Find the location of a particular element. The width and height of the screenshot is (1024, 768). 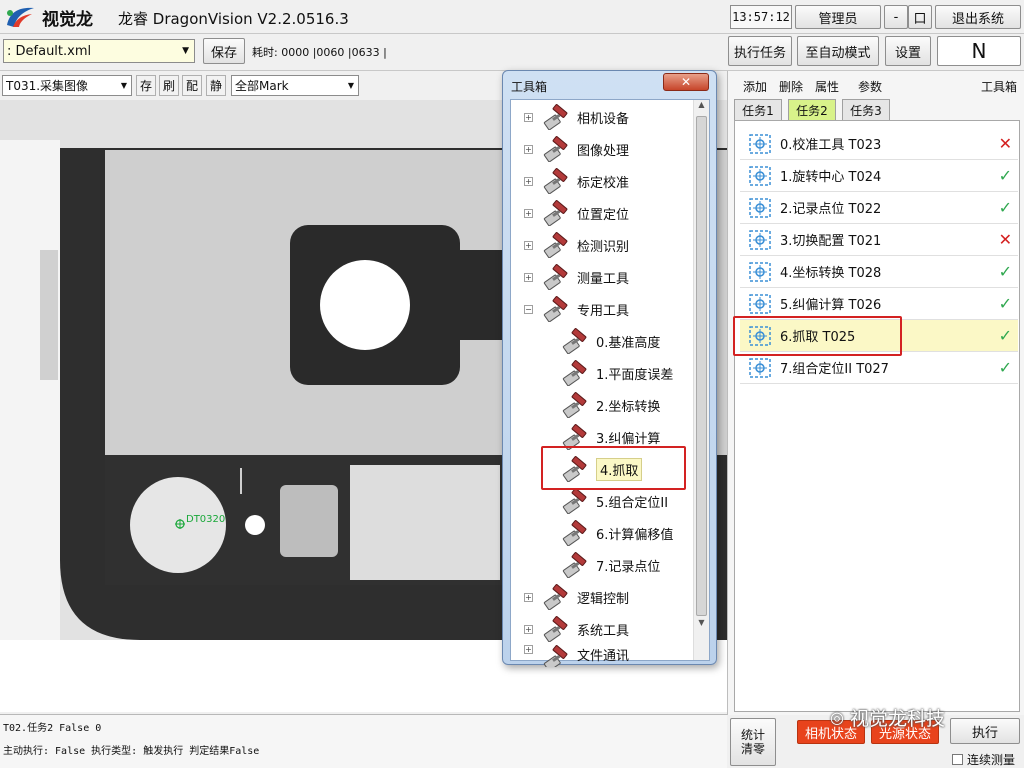

mark-select-value: 全部Mark is located at coordinates (262, 86).